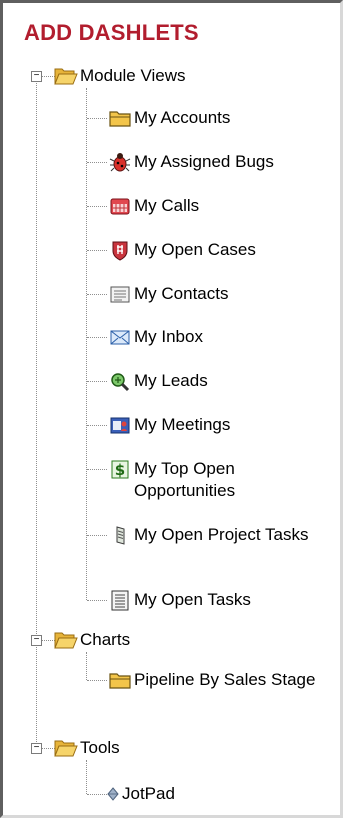 The image size is (345, 820). I want to click on tree-group-charts: Charts, so click(92, 640).